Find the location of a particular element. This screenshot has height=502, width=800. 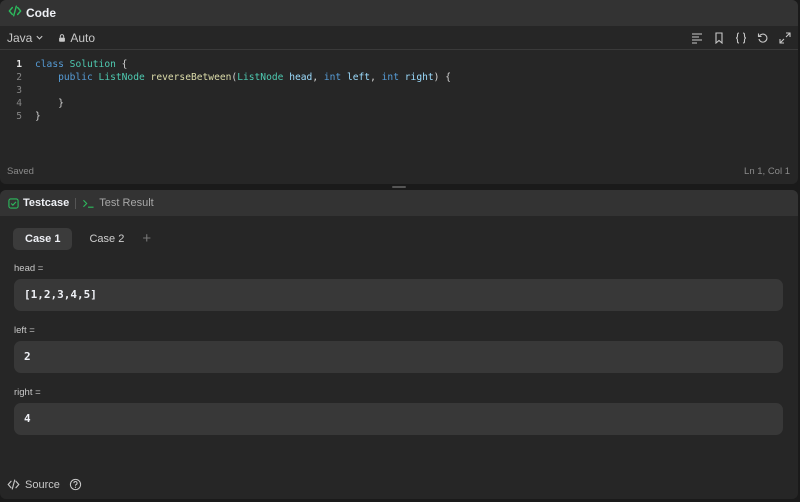

code-token: ) { is located at coordinates (442, 77).